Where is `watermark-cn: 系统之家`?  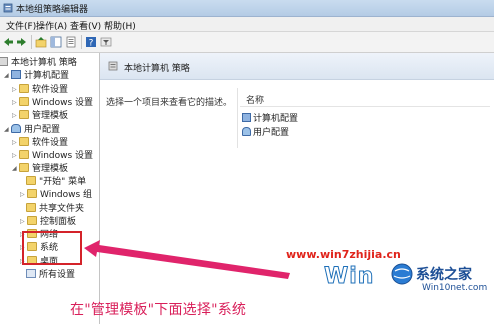 watermark-cn: 系统之家 is located at coordinates (444, 275).